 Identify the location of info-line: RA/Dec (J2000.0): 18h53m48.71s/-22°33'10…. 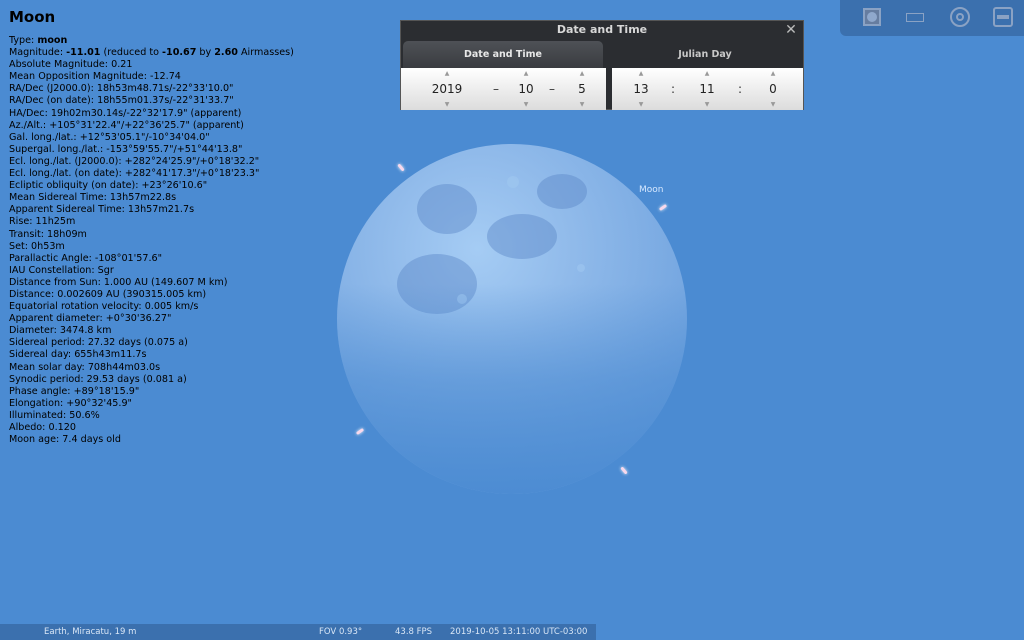
(174, 89).